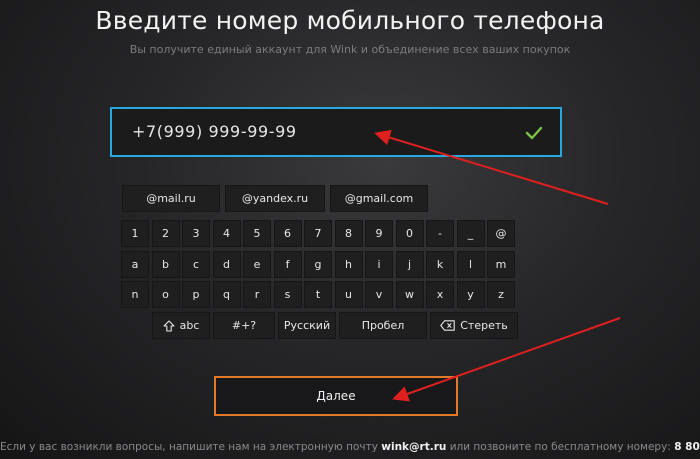 Image resolution: width=700 pixels, height=459 pixels. Describe the element at coordinates (318, 233) in the screenshot. I see `key-row1-6: 7` at that location.